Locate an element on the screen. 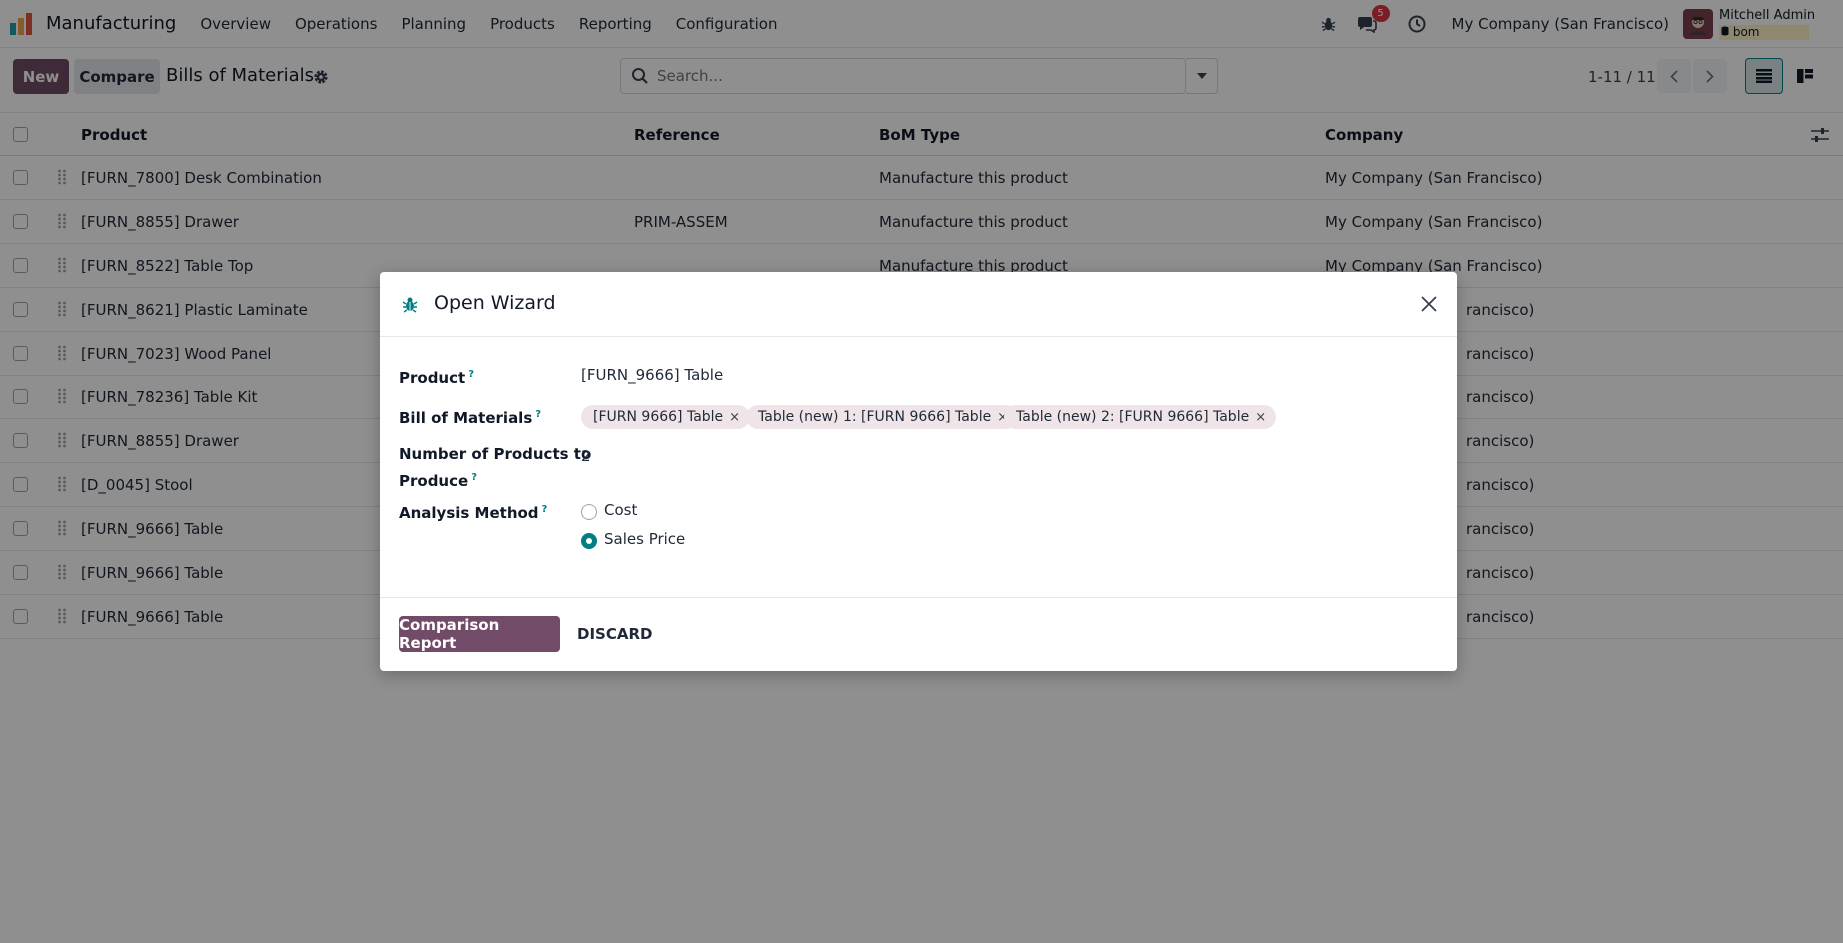 This screenshot has height=943, width=1843. radio-cost-label: Cost is located at coordinates (620, 510).